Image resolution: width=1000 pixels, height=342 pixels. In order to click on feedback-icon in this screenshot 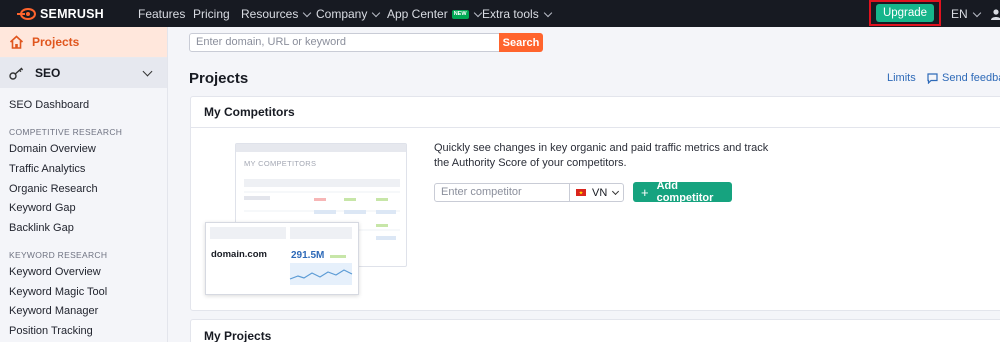, I will do `click(932, 78)`.